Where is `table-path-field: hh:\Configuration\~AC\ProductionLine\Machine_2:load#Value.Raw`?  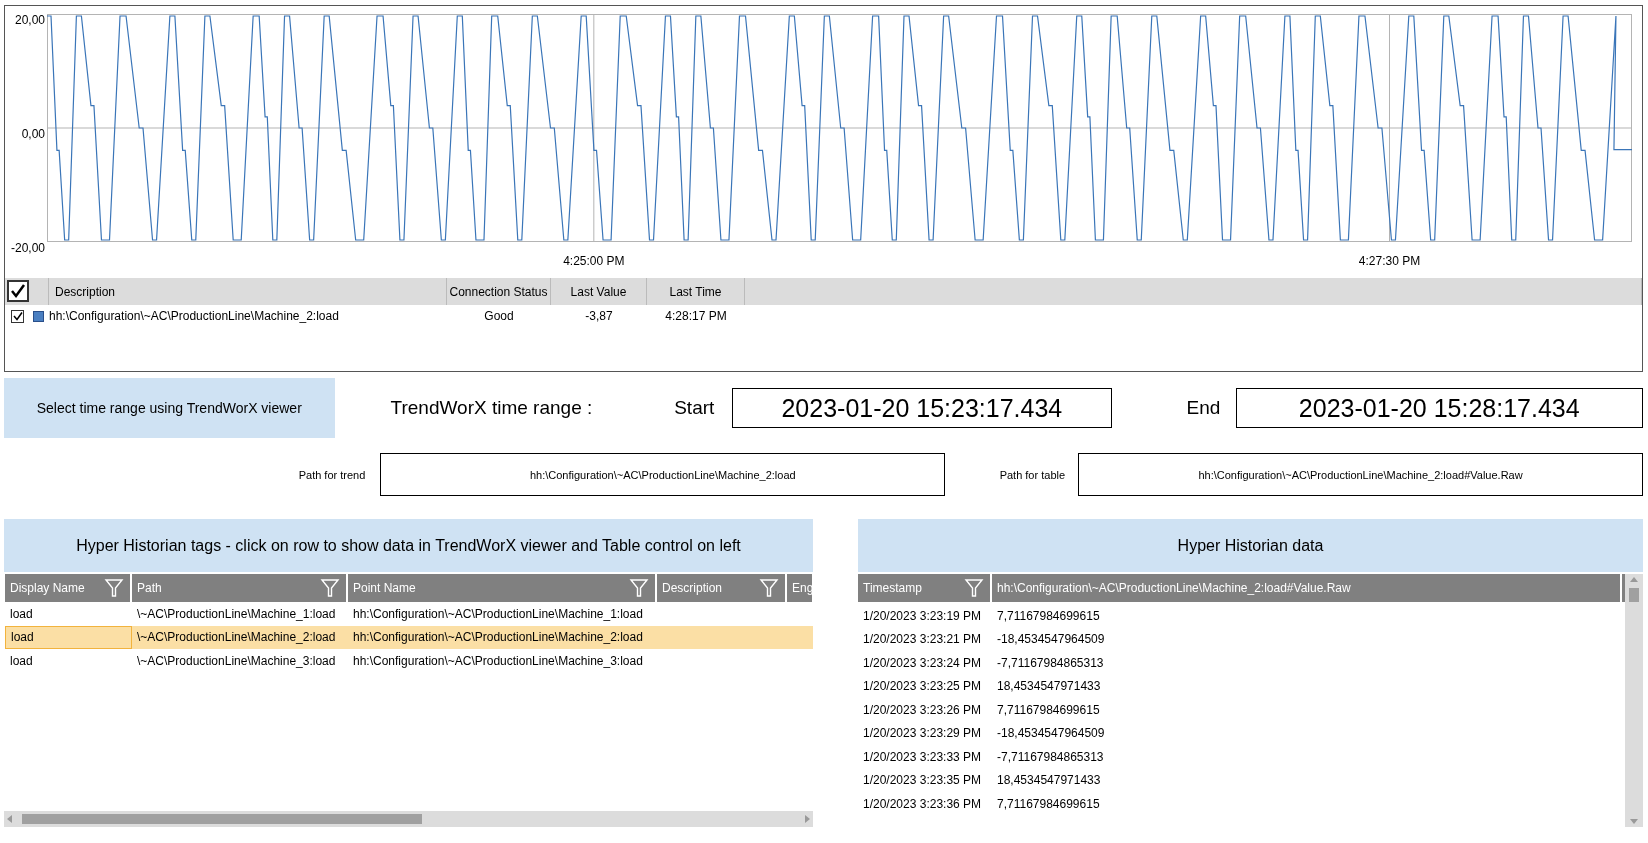 table-path-field: hh:\Configuration\~AC\ProductionLine\Machine_2:load#Value.Raw is located at coordinates (1360, 474).